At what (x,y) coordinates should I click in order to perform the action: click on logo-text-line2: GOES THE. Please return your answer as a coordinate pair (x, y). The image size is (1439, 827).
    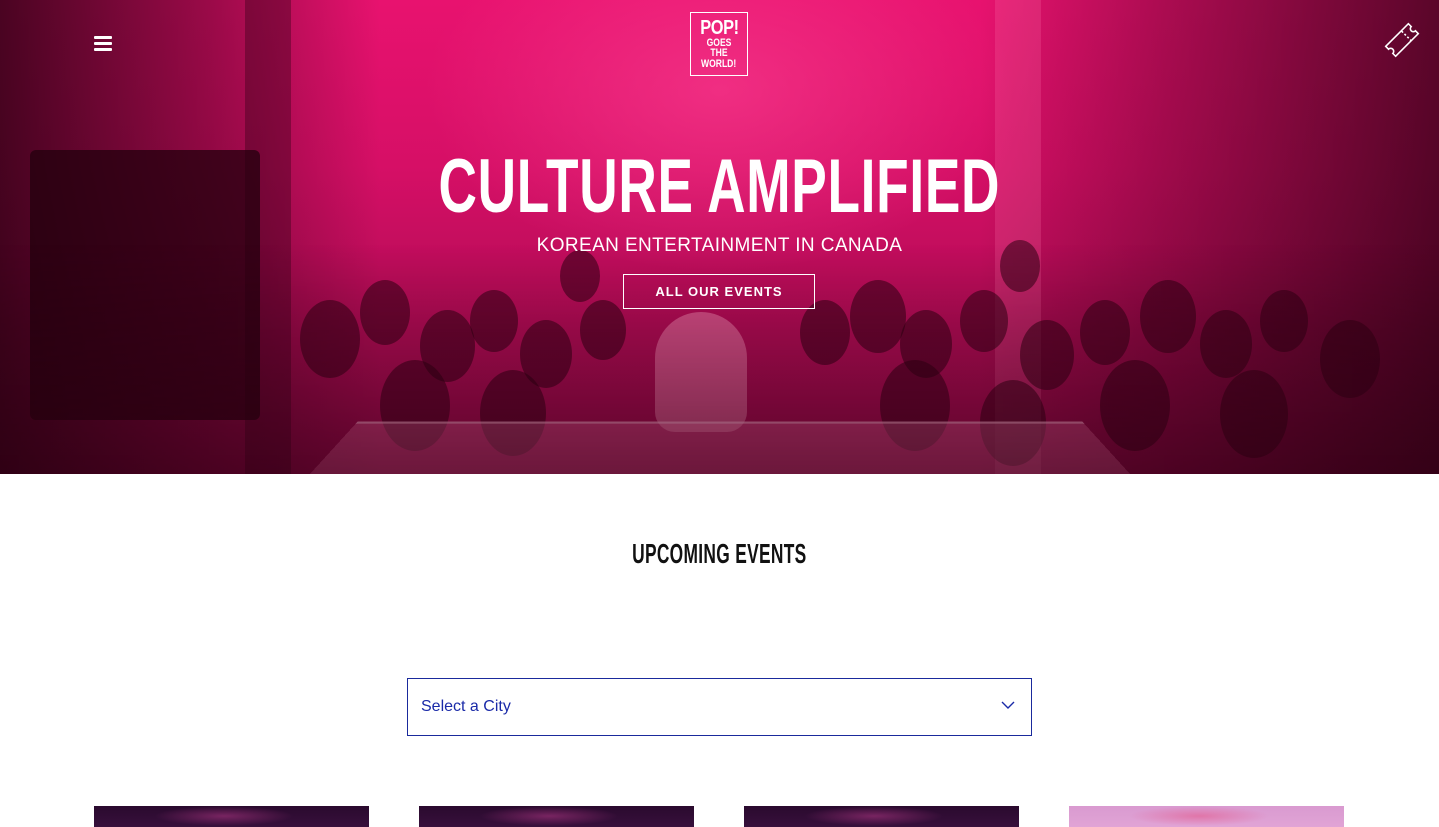
    Looking at the image, I should click on (719, 48).